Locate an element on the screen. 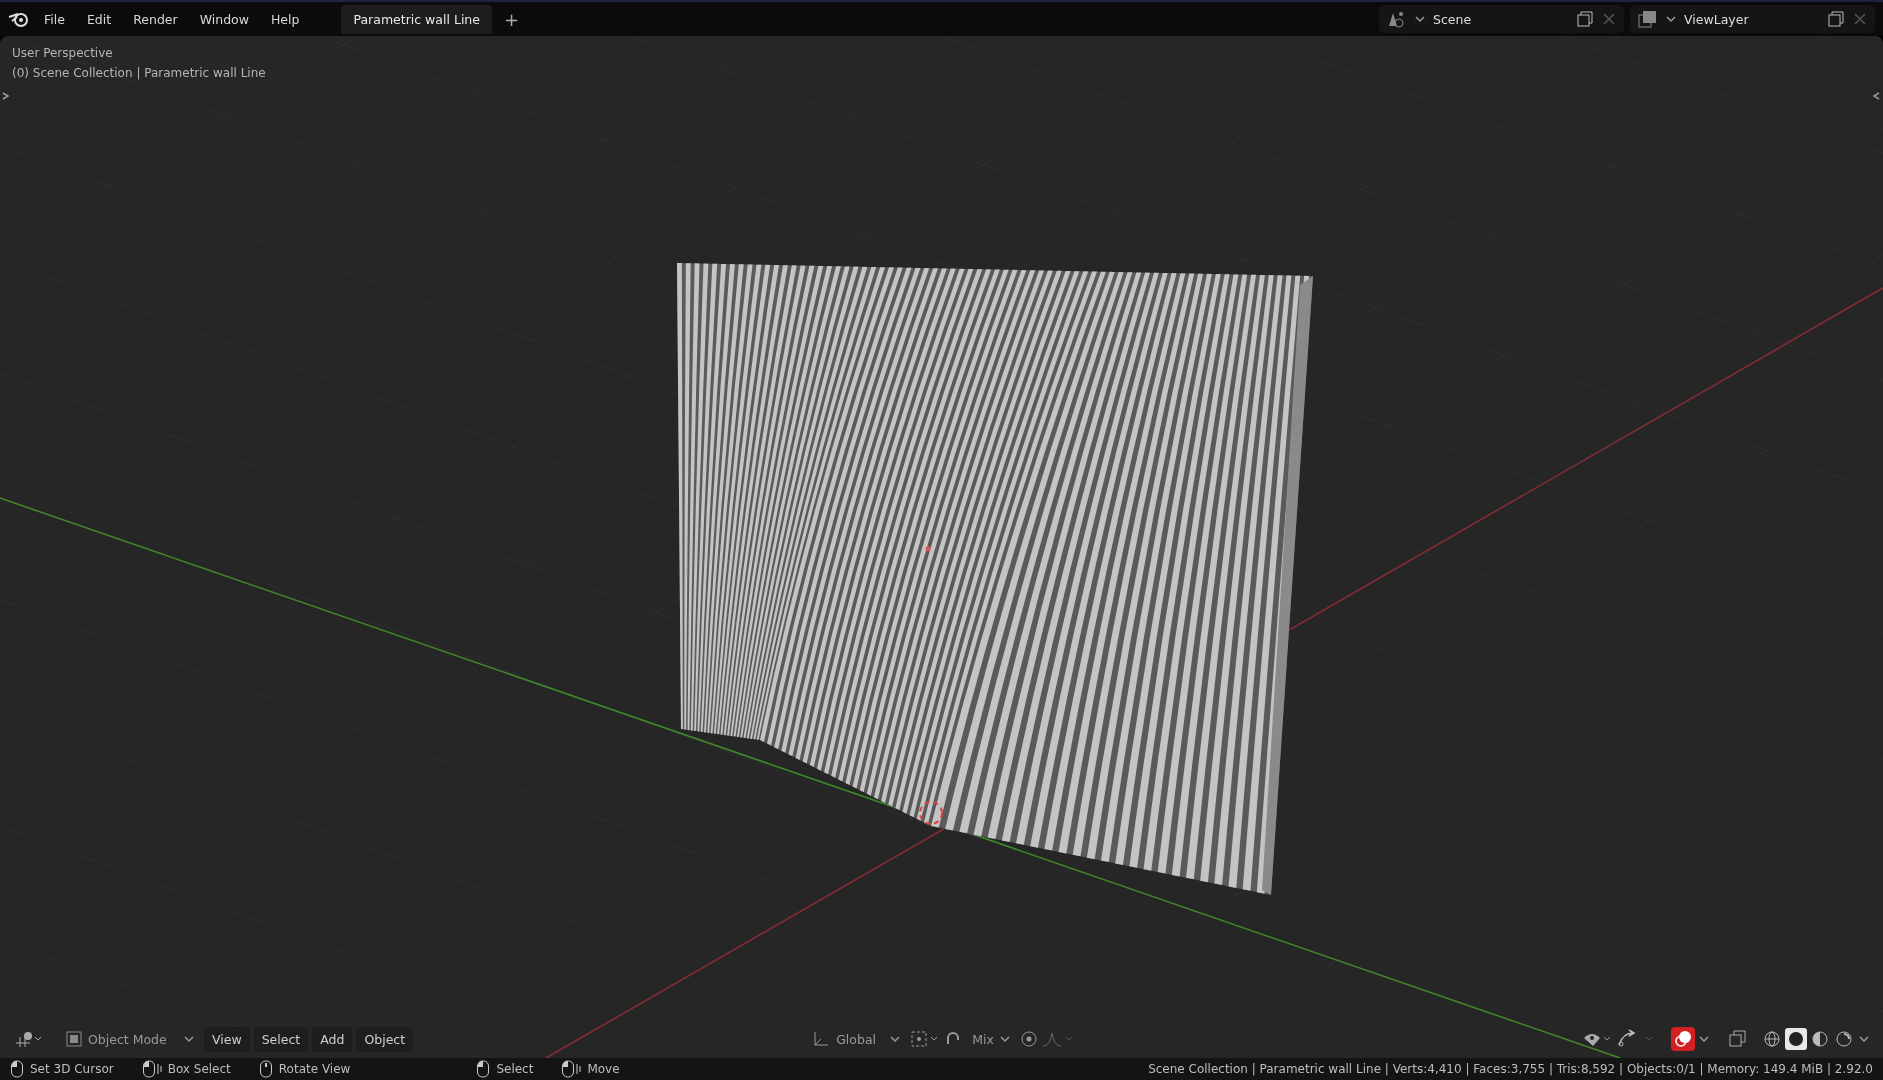 This screenshot has height=1080, width=1883. header-menu: Object is located at coordinates (385, 1039).